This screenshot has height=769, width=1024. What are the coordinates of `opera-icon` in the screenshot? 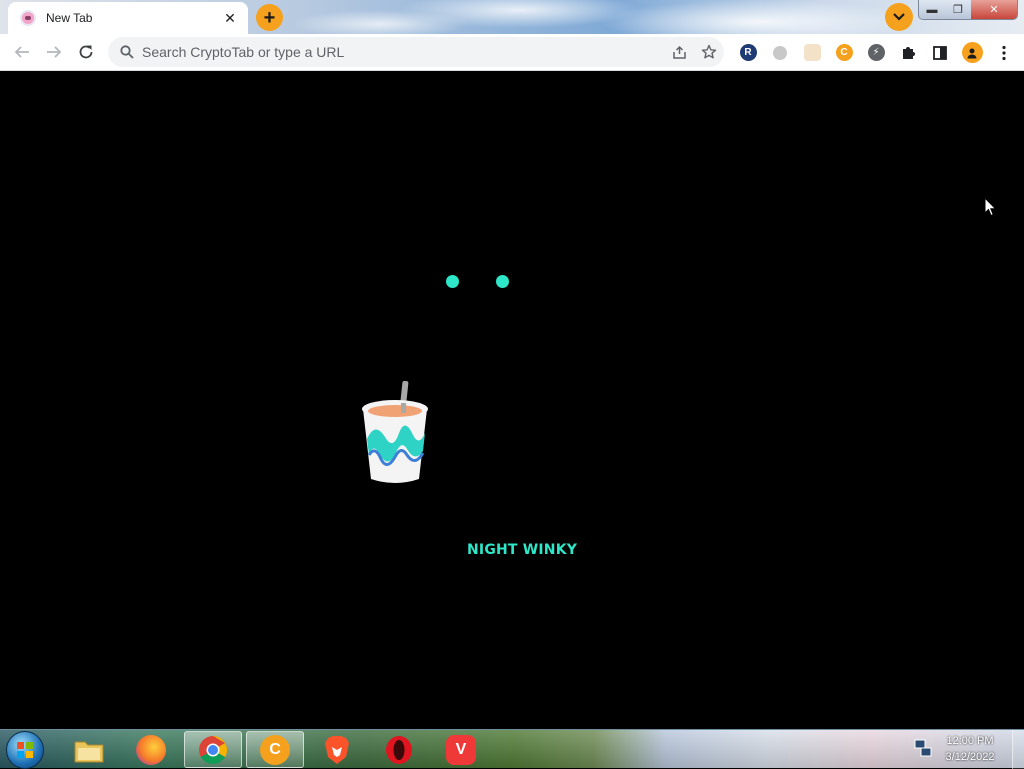 It's located at (399, 749).